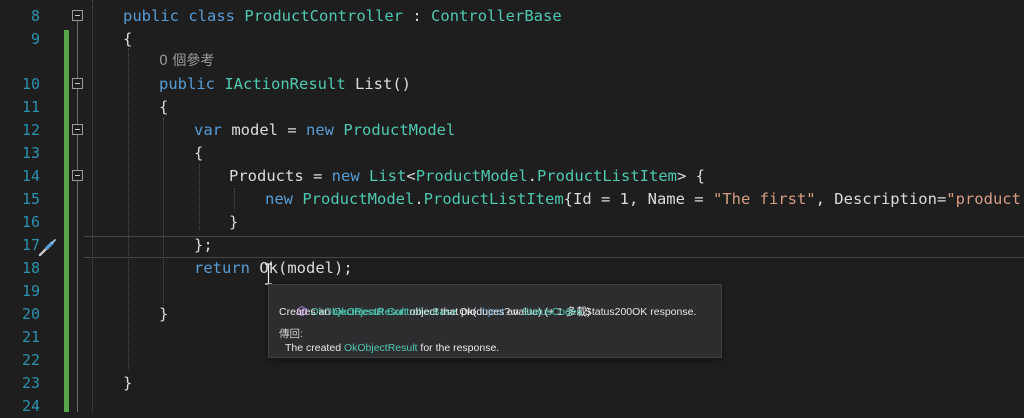 Image resolution: width=1024 pixels, height=418 pixels. Describe the element at coordinates (208, 130) in the screenshot. I see `keyword: var` at that location.